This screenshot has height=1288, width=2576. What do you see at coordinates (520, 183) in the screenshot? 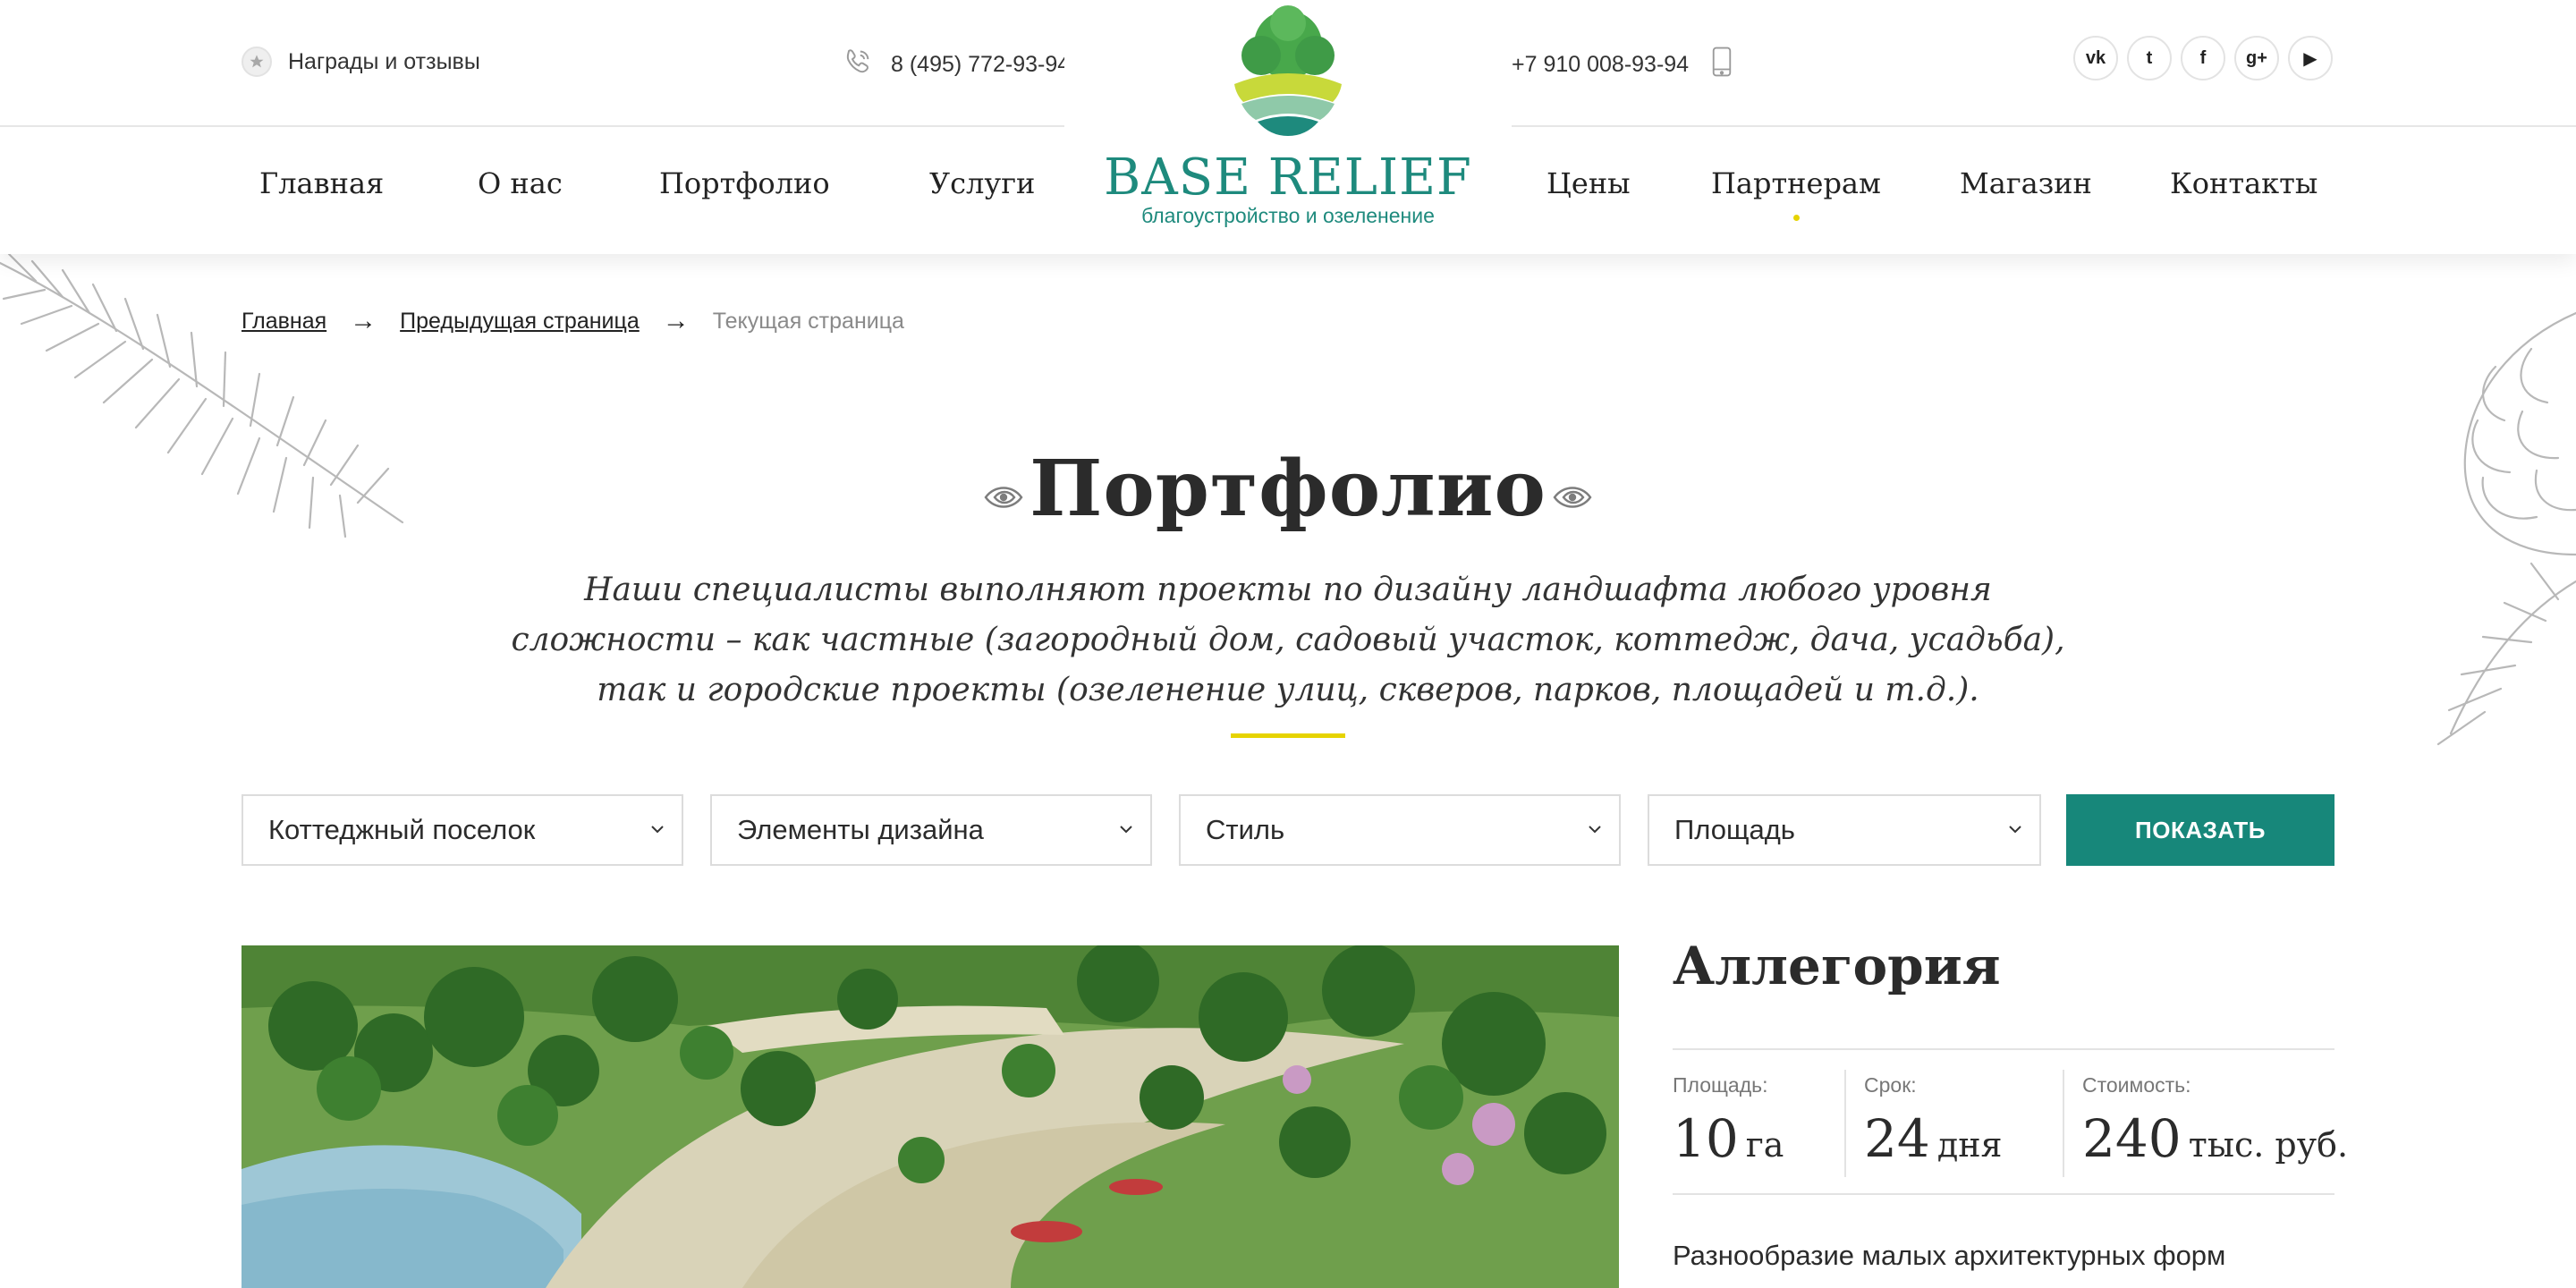
I see `nav-item-about: О нас` at bounding box center [520, 183].